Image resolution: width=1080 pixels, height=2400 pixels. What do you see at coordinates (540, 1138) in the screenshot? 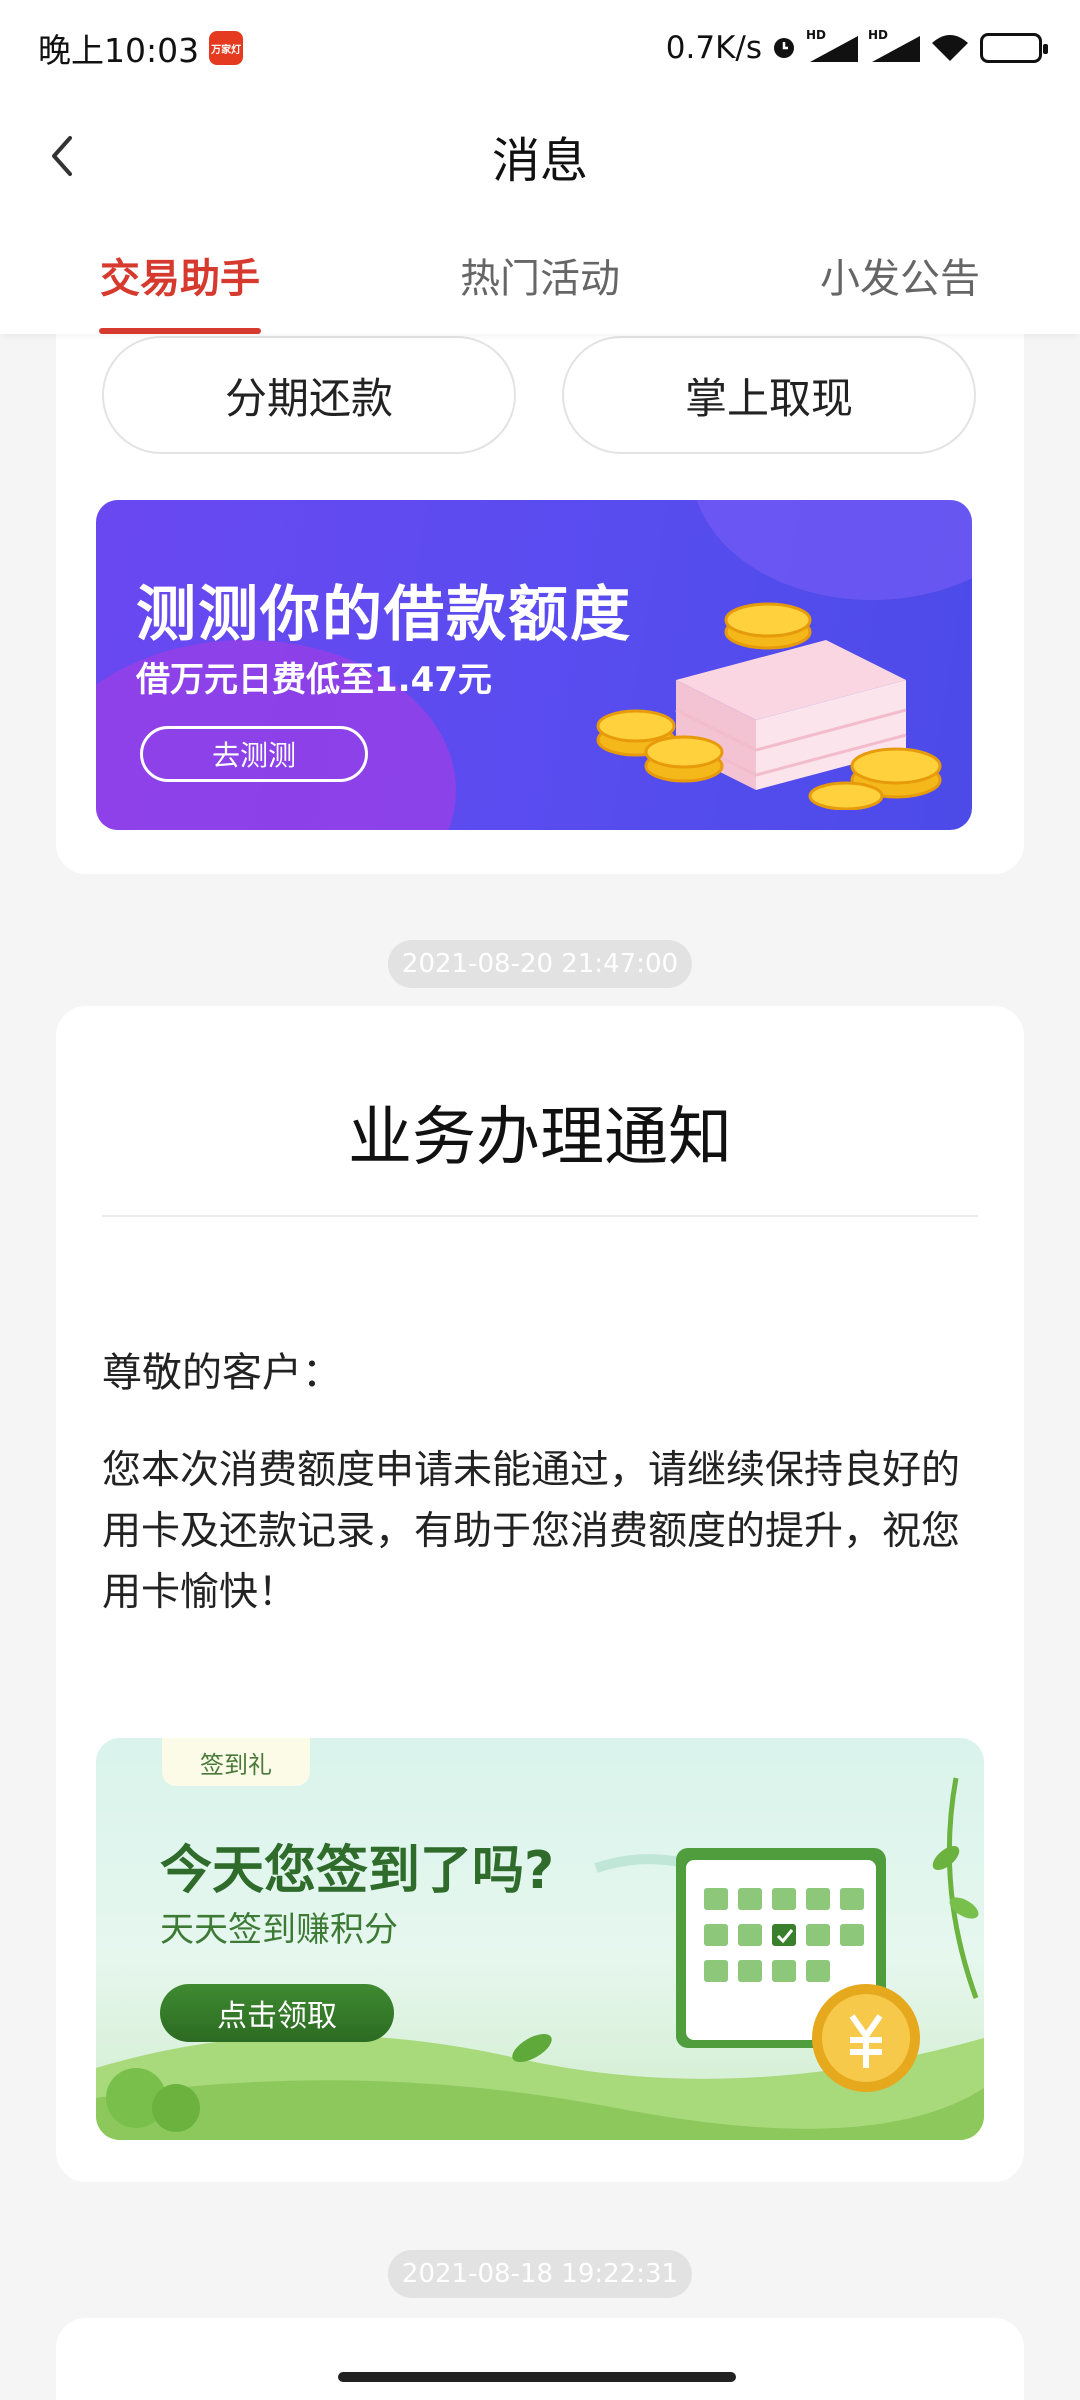
I see `notice-title: 业务办理通知` at bounding box center [540, 1138].